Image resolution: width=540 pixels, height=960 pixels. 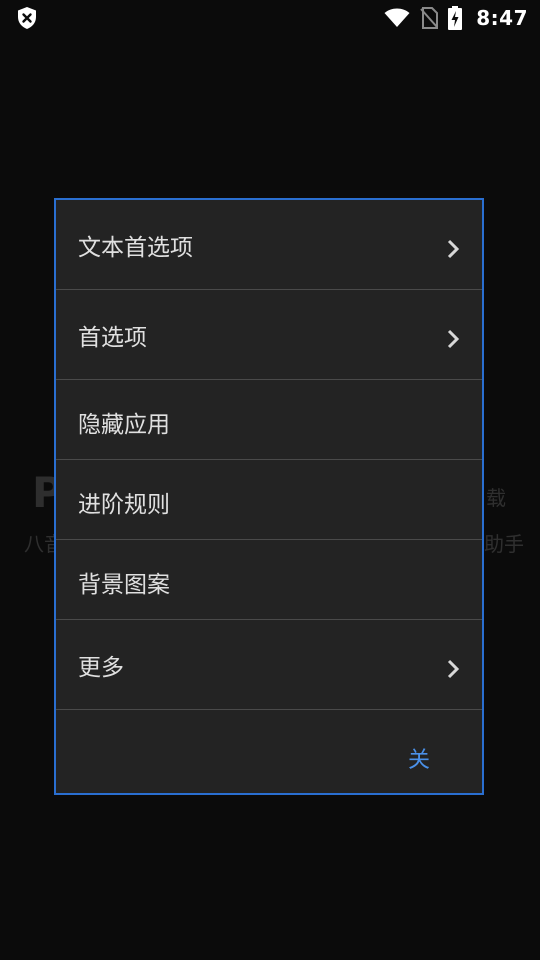 I want to click on menu-item-hide-apps: 隐藏应用, so click(x=269, y=420).